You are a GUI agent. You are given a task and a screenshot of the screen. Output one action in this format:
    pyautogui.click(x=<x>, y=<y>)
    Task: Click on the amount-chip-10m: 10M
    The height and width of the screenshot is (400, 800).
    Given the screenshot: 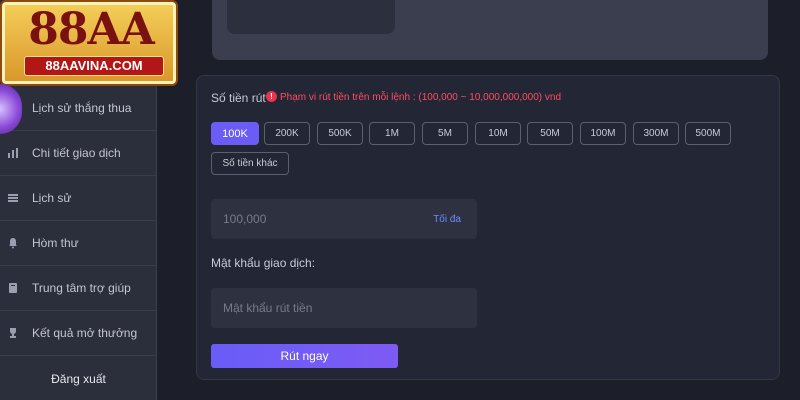 What is the action you would take?
    pyautogui.click(x=498, y=133)
    